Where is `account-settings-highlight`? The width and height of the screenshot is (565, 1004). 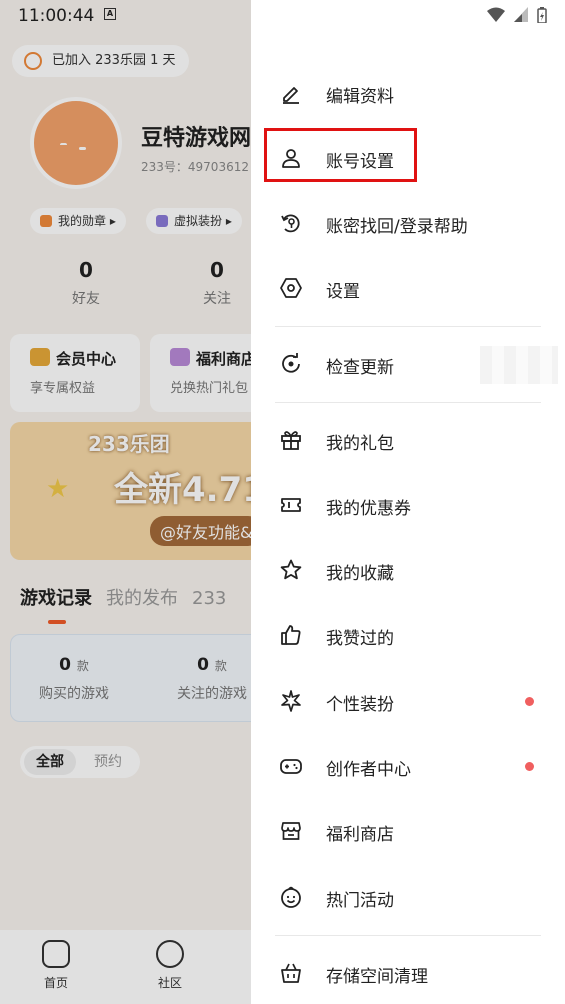 account-settings-highlight is located at coordinates (340, 155).